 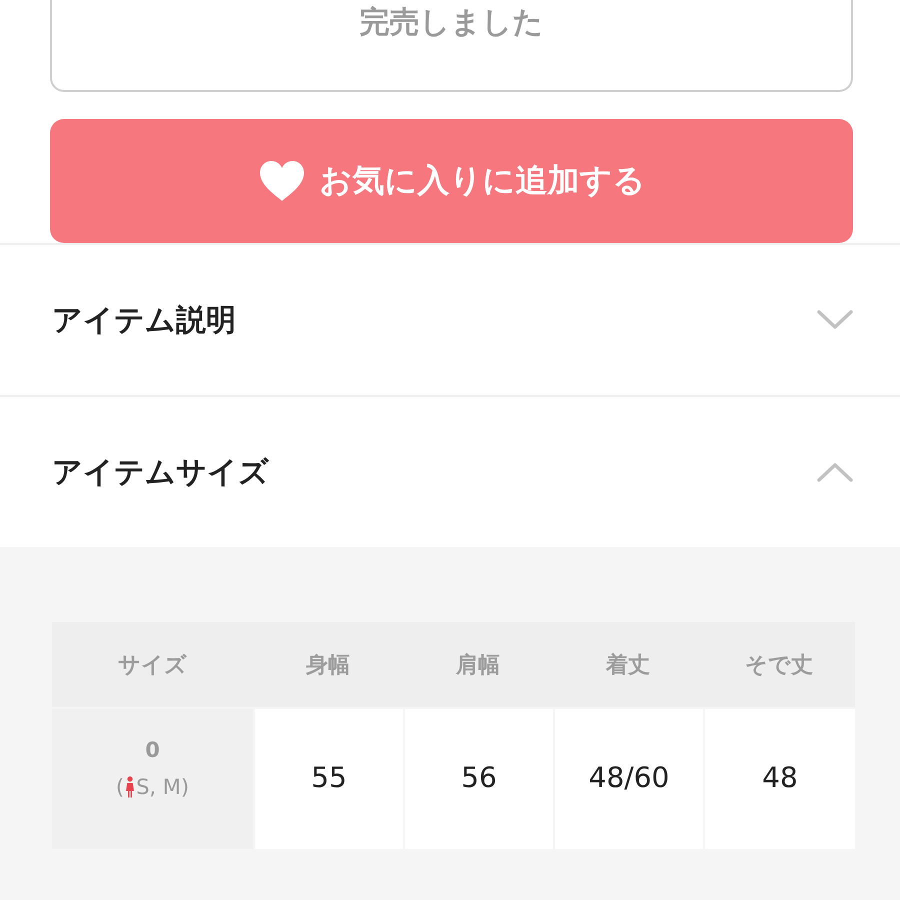 I want to click on size-value: 0, so click(x=152, y=750).